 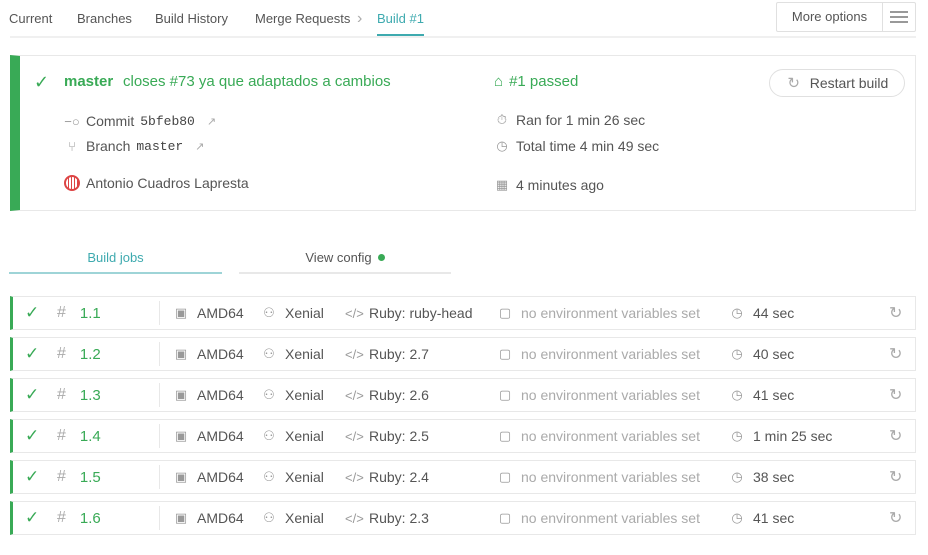 What do you see at coordinates (774, 477) in the screenshot?
I see `job-duration-label: 38 sec` at bounding box center [774, 477].